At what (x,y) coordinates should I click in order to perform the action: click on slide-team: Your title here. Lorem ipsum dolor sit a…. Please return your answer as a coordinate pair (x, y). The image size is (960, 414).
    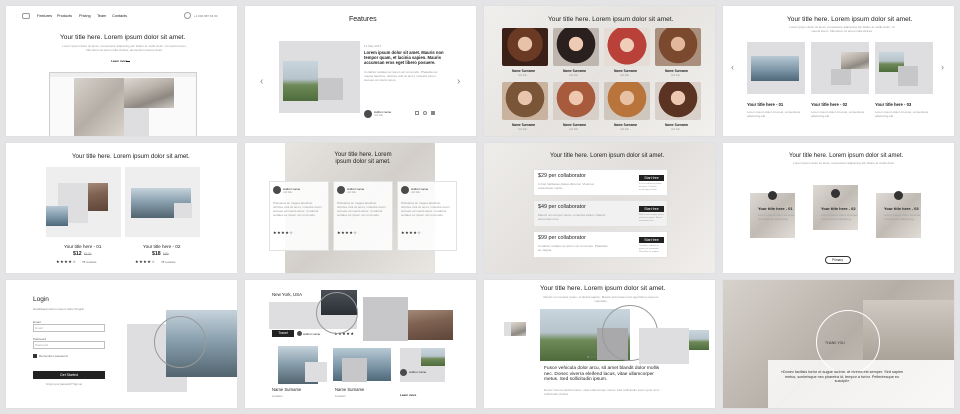
    Looking at the image, I should click on (599, 71).